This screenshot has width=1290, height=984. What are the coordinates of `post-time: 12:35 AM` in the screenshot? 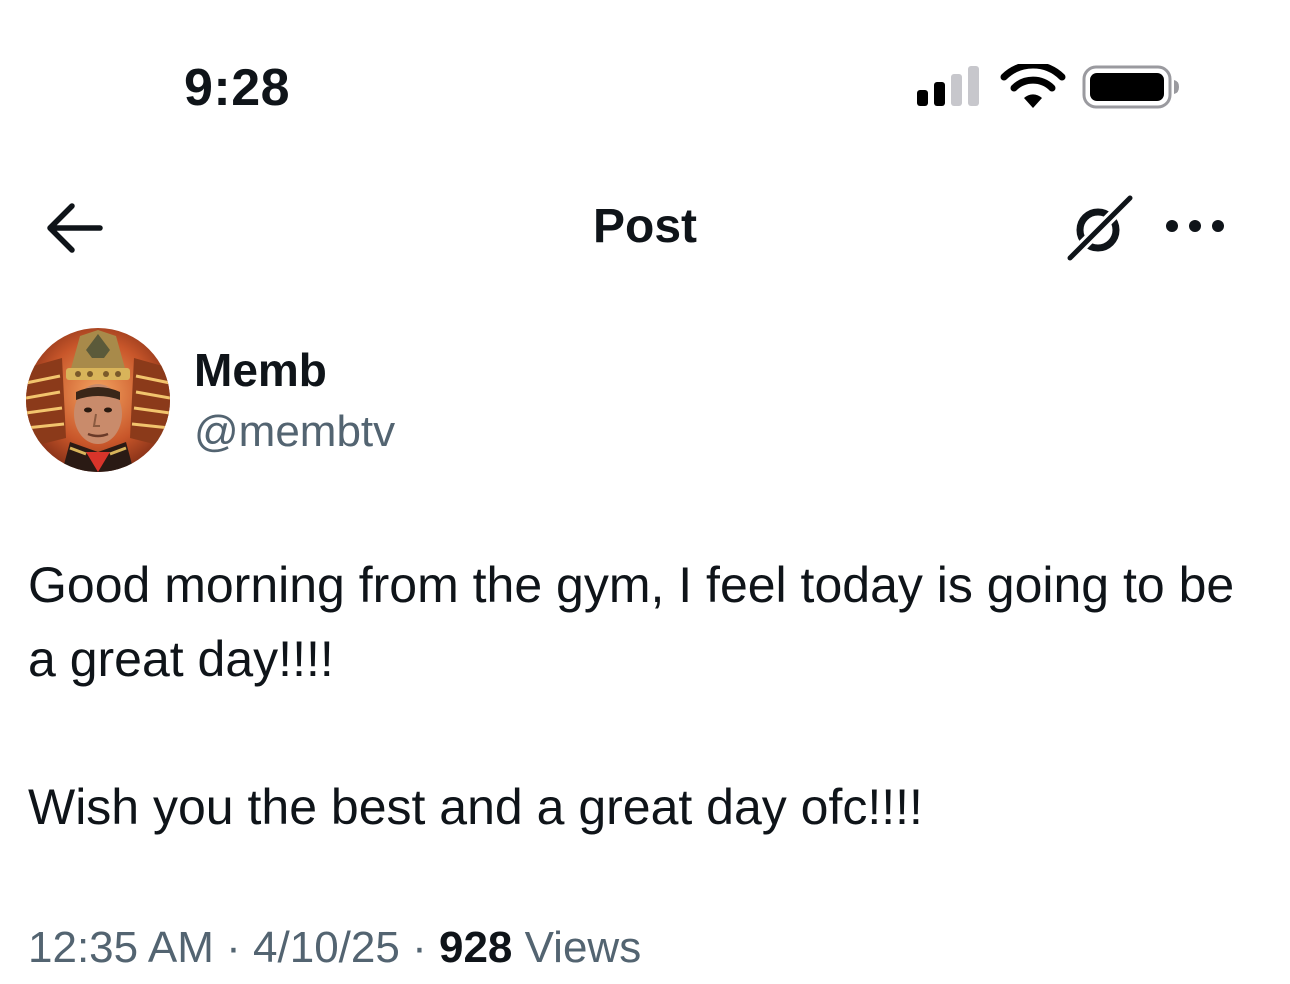 It's located at (121, 947).